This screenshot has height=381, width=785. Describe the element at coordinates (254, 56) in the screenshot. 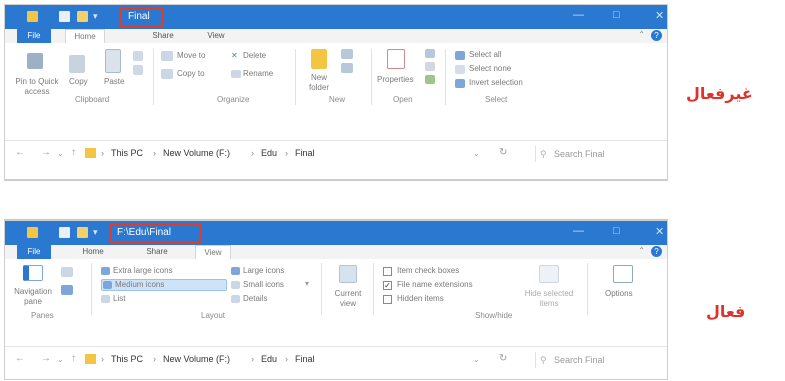

I see `delete-button: Delete` at that location.